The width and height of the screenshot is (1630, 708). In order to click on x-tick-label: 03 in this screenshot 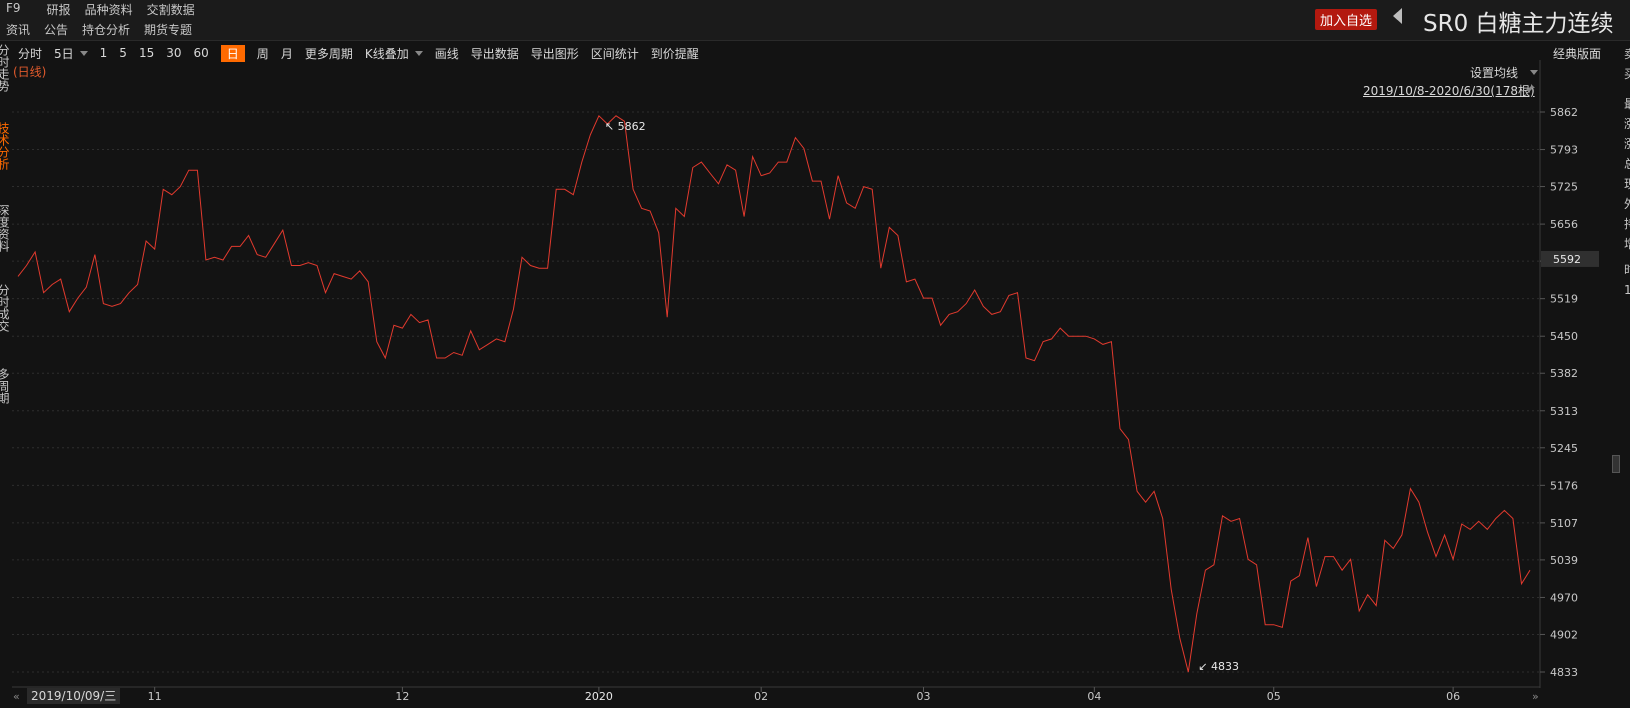, I will do `click(923, 696)`.